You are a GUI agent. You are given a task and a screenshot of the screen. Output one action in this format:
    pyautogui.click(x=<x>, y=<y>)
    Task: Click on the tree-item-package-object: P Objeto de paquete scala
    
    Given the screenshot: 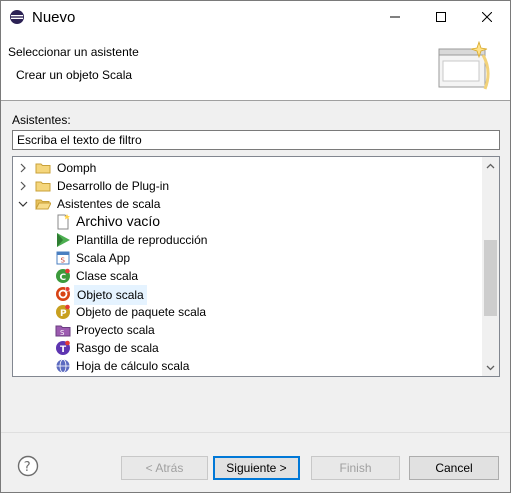 What is the action you would take?
    pyautogui.click(x=248, y=312)
    